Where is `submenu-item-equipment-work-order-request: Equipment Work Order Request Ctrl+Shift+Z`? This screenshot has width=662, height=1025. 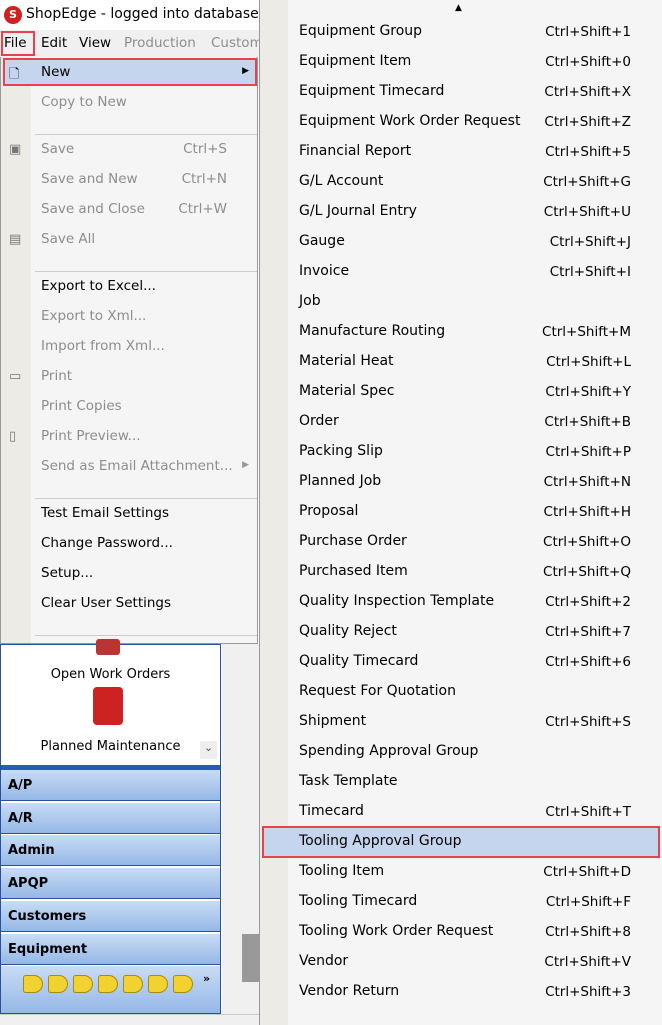
submenu-item-equipment-work-order-request: Equipment Work Order Request Ctrl+Shift+Z is located at coordinates (461, 122).